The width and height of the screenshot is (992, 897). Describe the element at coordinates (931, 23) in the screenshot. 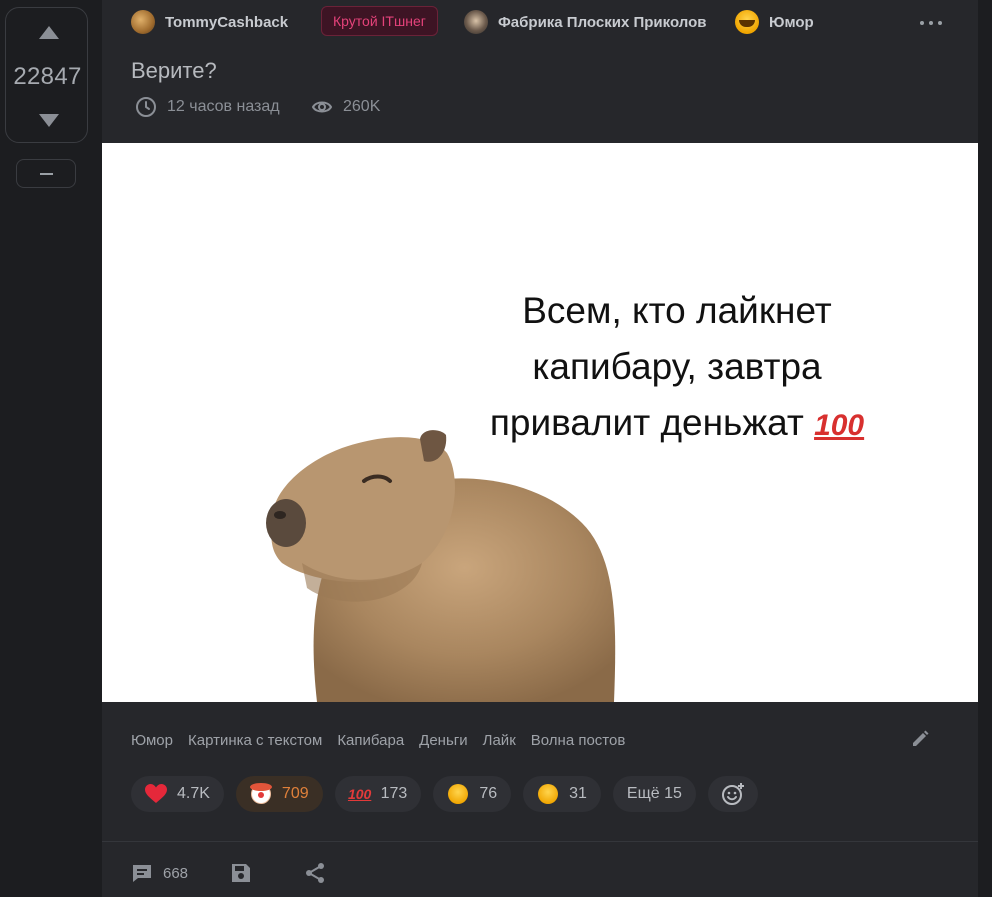

I see `more-options-icon` at that location.